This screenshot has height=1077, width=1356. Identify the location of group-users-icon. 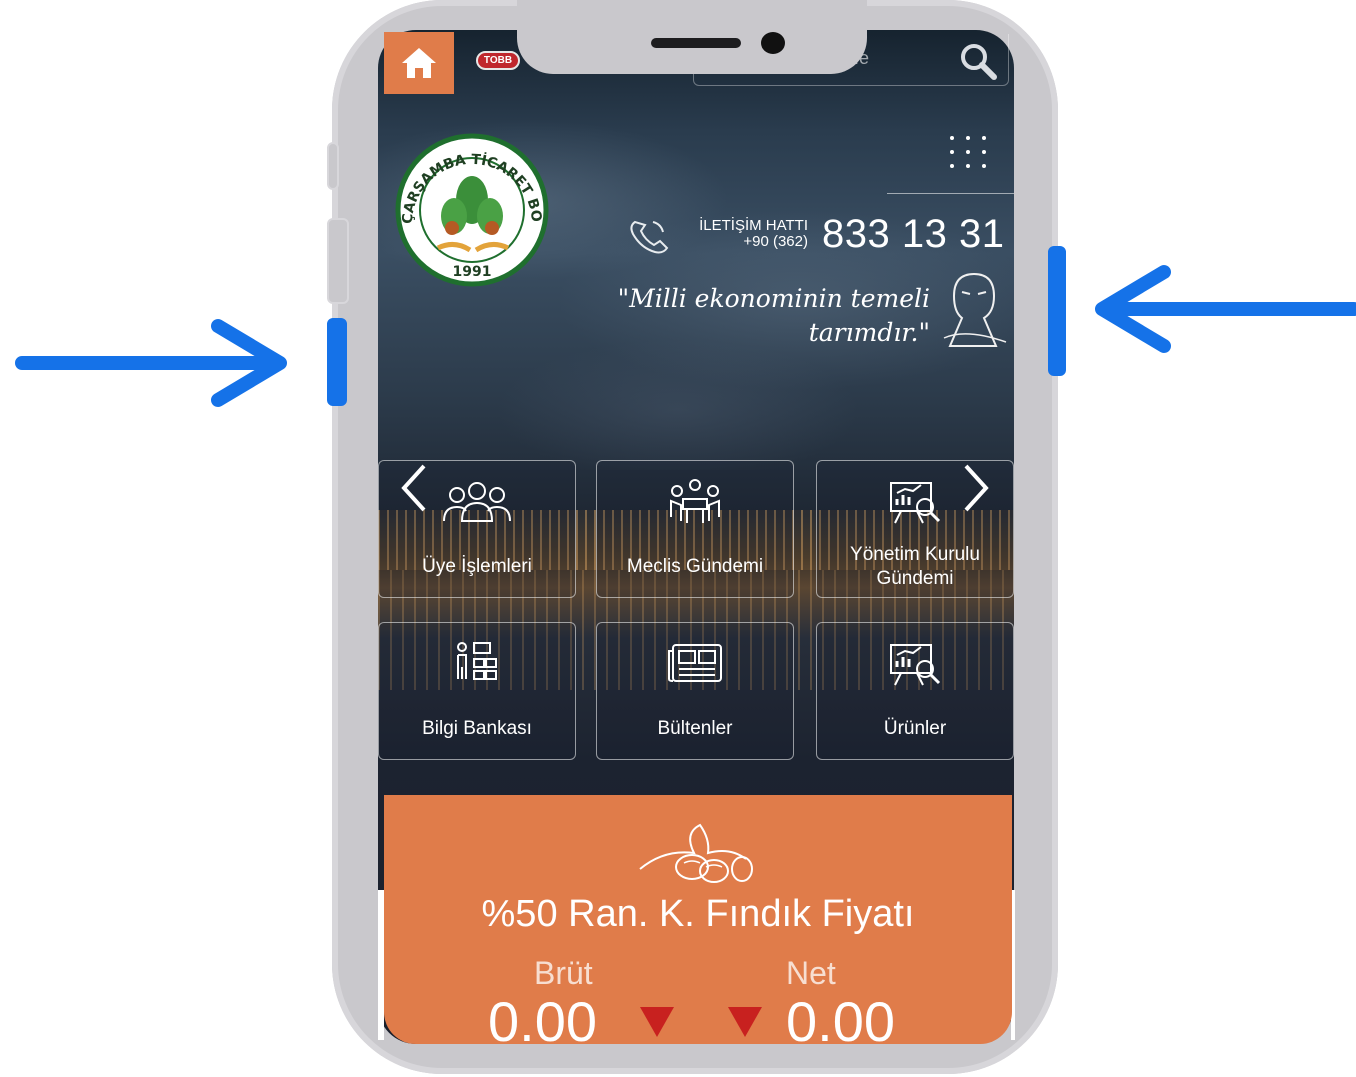
(477, 502).